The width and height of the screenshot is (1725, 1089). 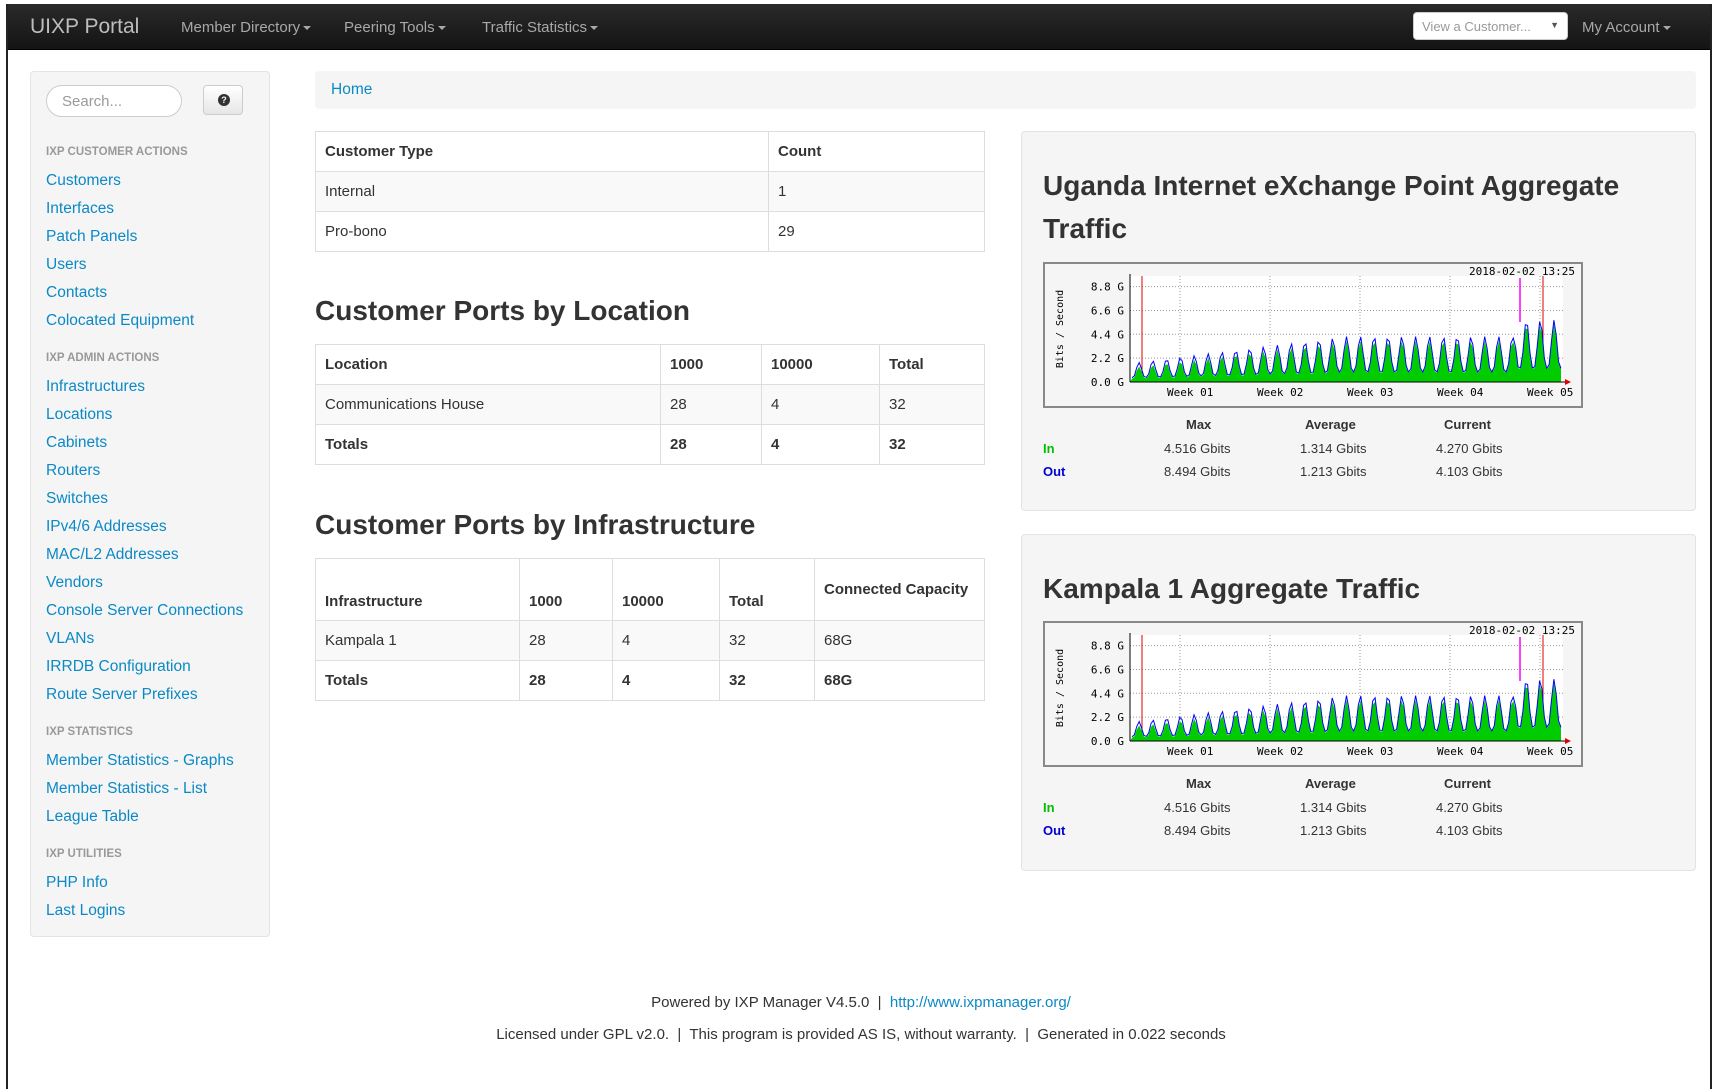 What do you see at coordinates (1522, 271) in the screenshot?
I see `graph-timestamp: 2018-02-02 13:25` at bounding box center [1522, 271].